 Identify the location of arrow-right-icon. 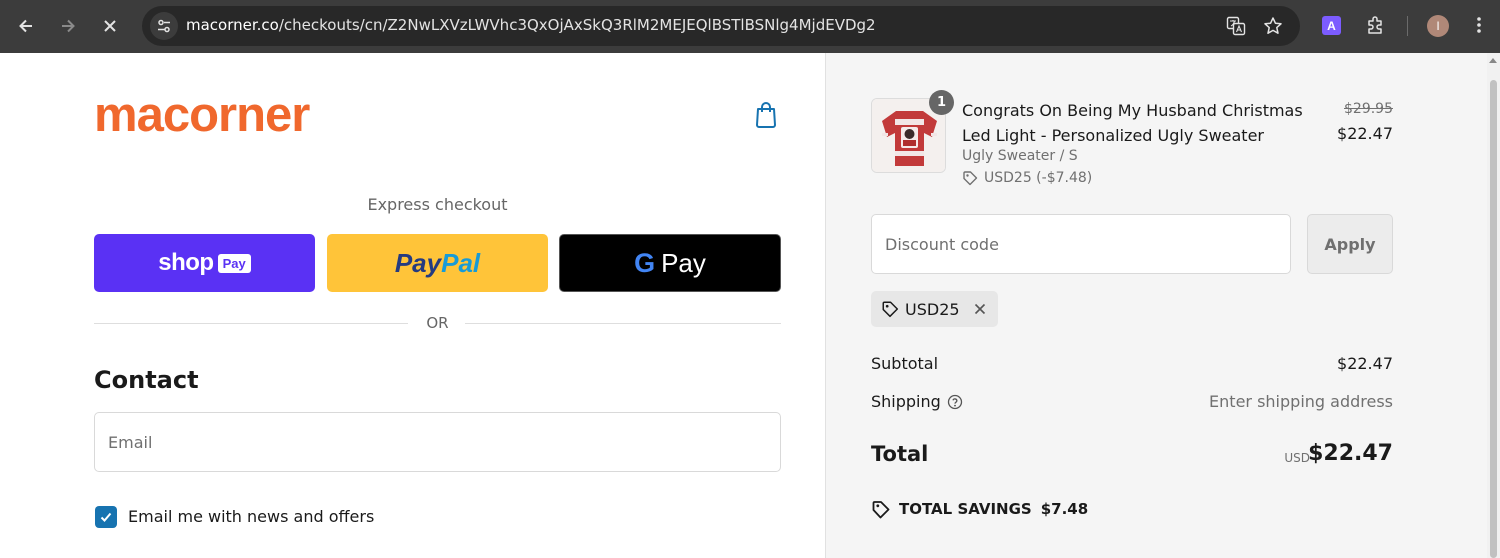
(68, 26).